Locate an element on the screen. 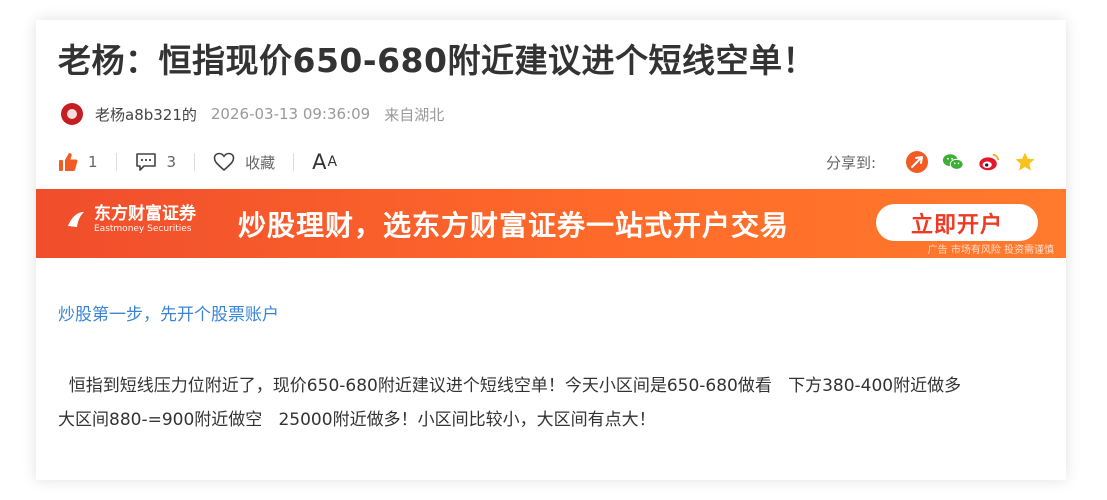 The width and height of the screenshot is (1107, 500). comment-icon is located at coordinates (145, 162).